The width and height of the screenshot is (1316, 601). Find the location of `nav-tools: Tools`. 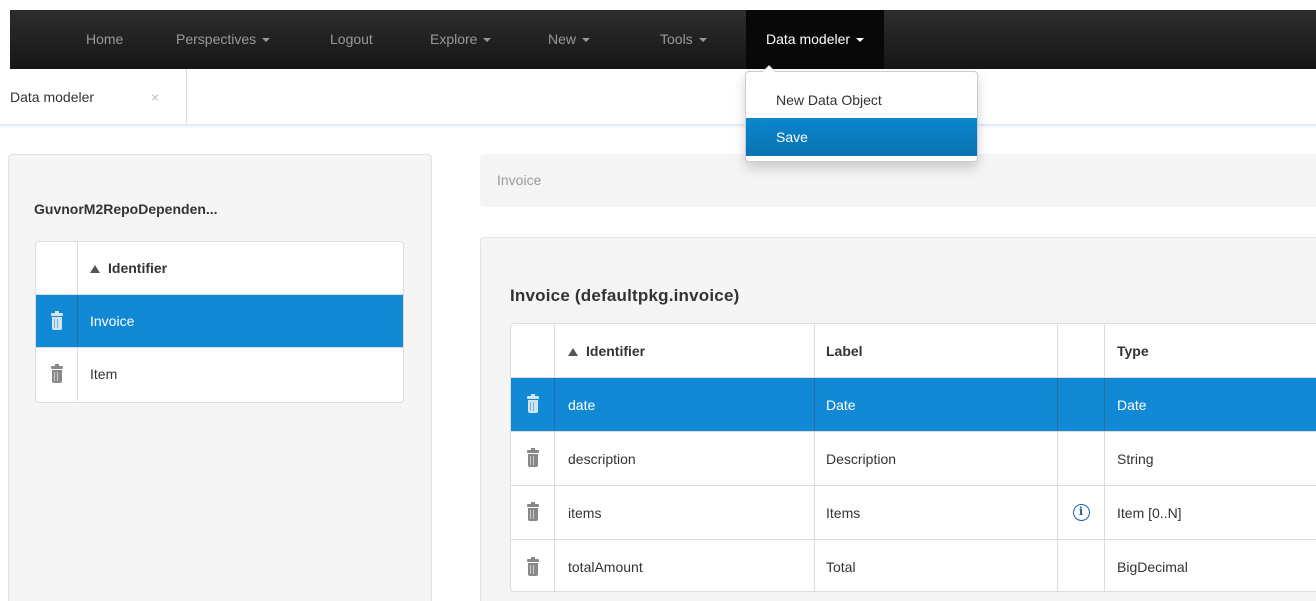

nav-tools: Tools is located at coordinates (683, 39).